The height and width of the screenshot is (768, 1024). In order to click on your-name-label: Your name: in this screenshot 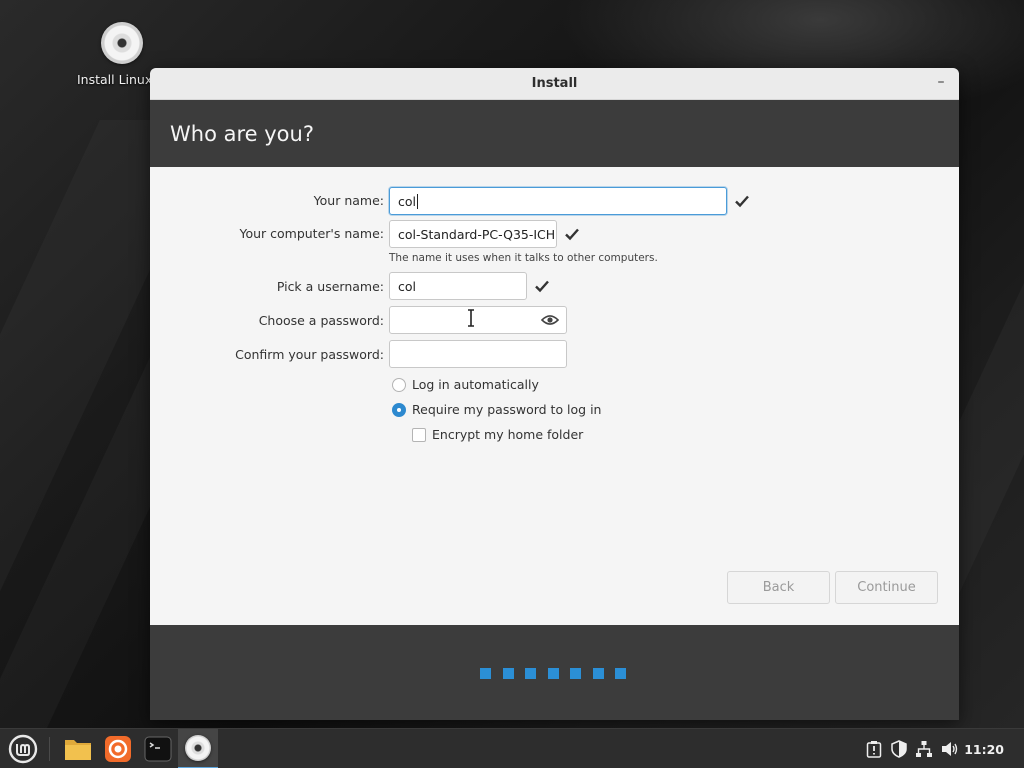, I will do `click(348, 200)`.